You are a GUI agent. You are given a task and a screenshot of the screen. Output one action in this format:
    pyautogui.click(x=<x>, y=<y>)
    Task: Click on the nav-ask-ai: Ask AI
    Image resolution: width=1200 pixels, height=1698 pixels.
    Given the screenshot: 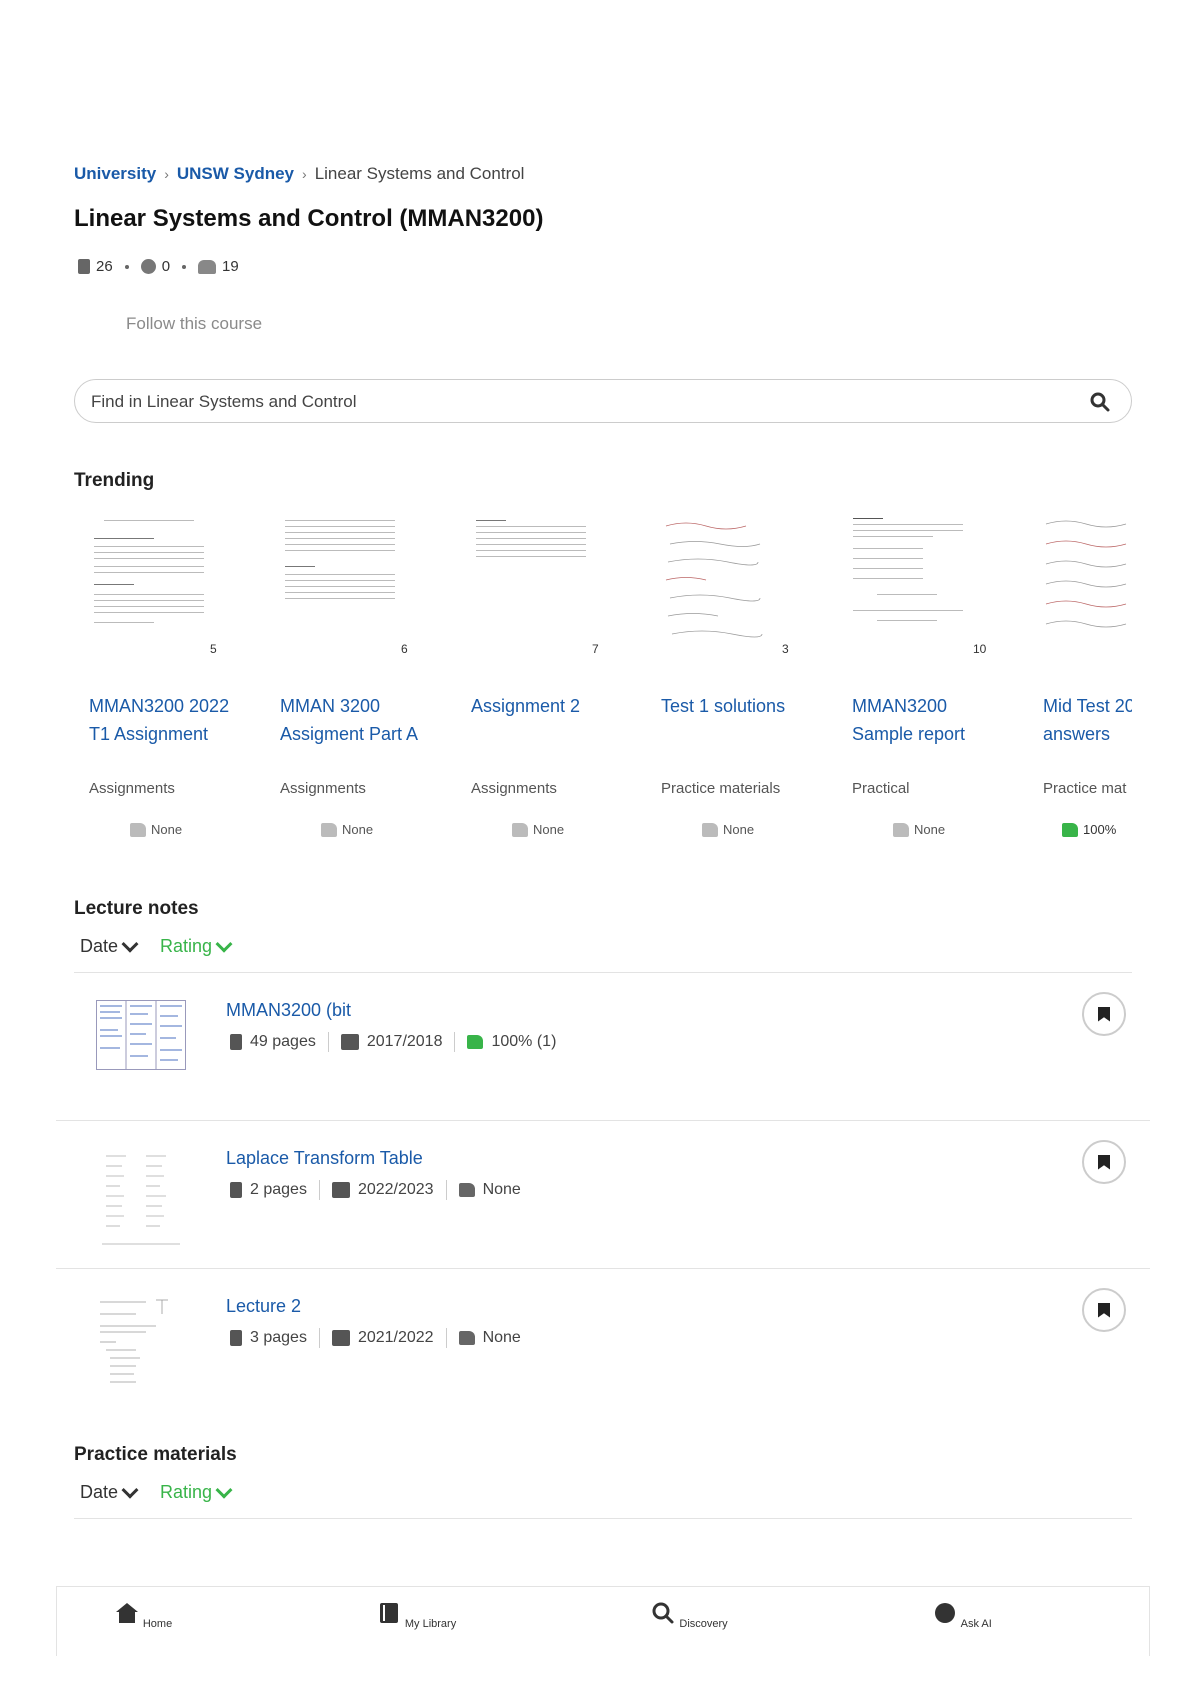 What is the action you would take?
    pyautogui.click(x=962, y=1615)
    